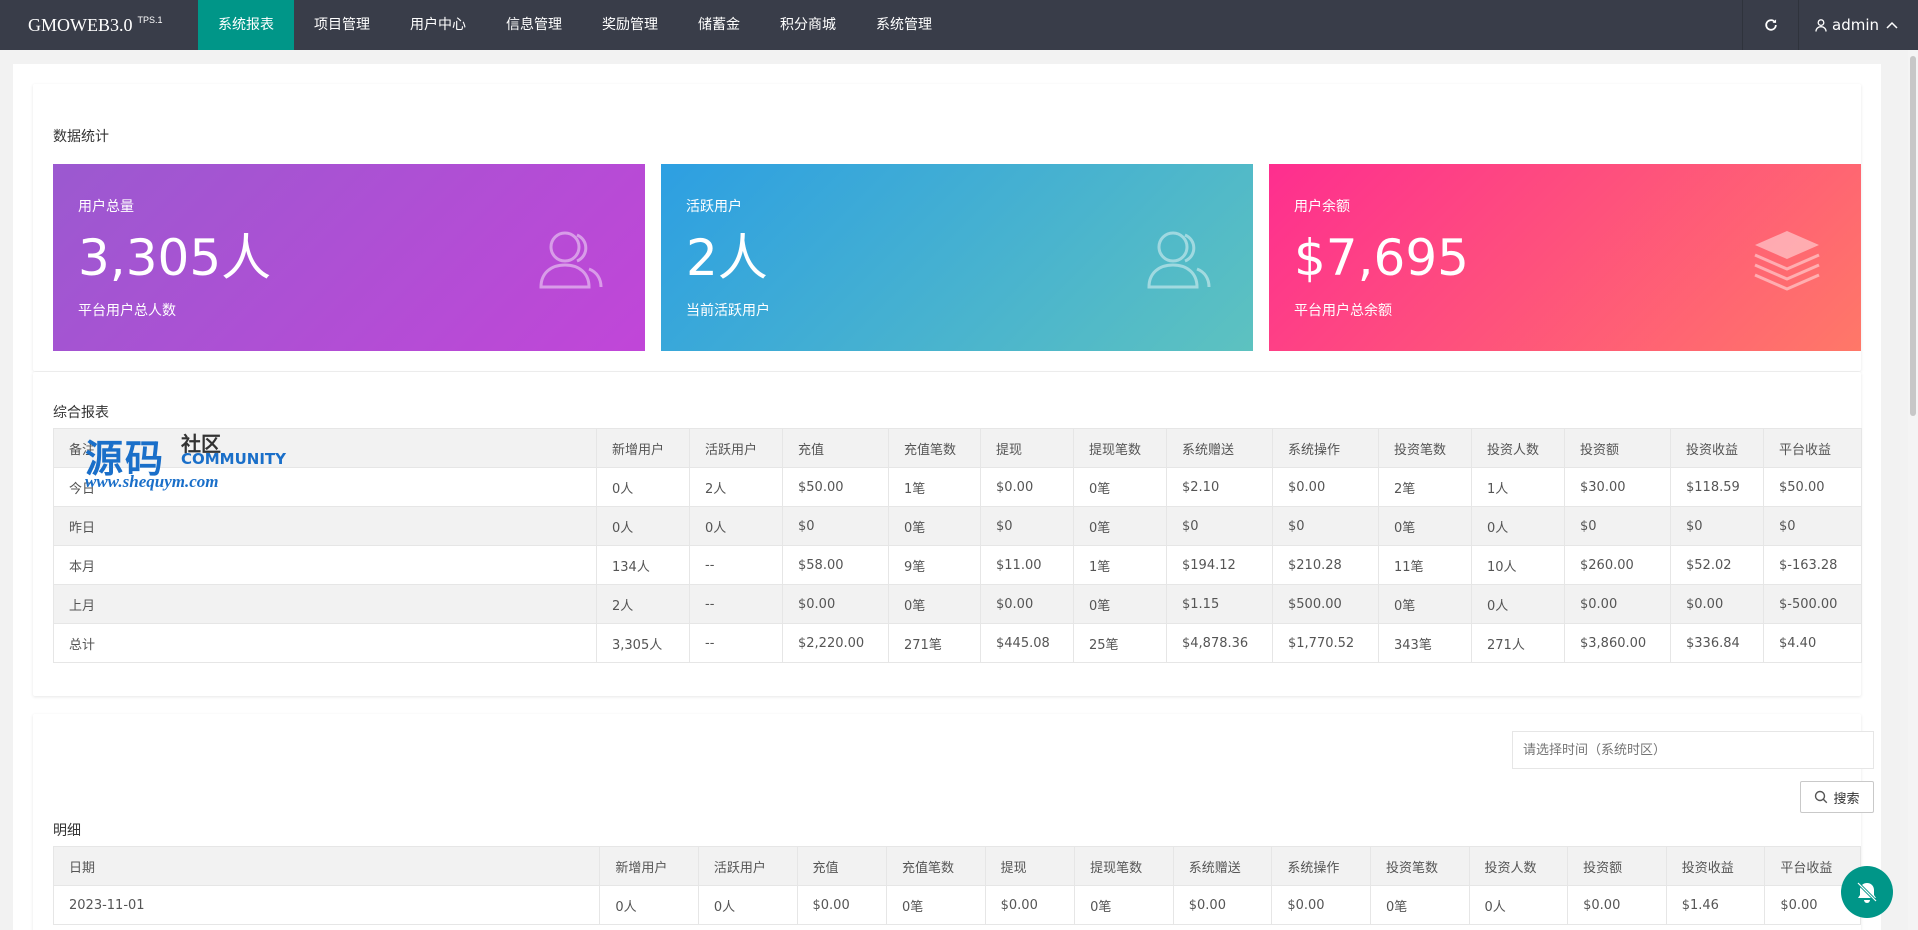 This screenshot has height=930, width=1918. What do you see at coordinates (1179, 260) in the screenshot?
I see `users-icon` at bounding box center [1179, 260].